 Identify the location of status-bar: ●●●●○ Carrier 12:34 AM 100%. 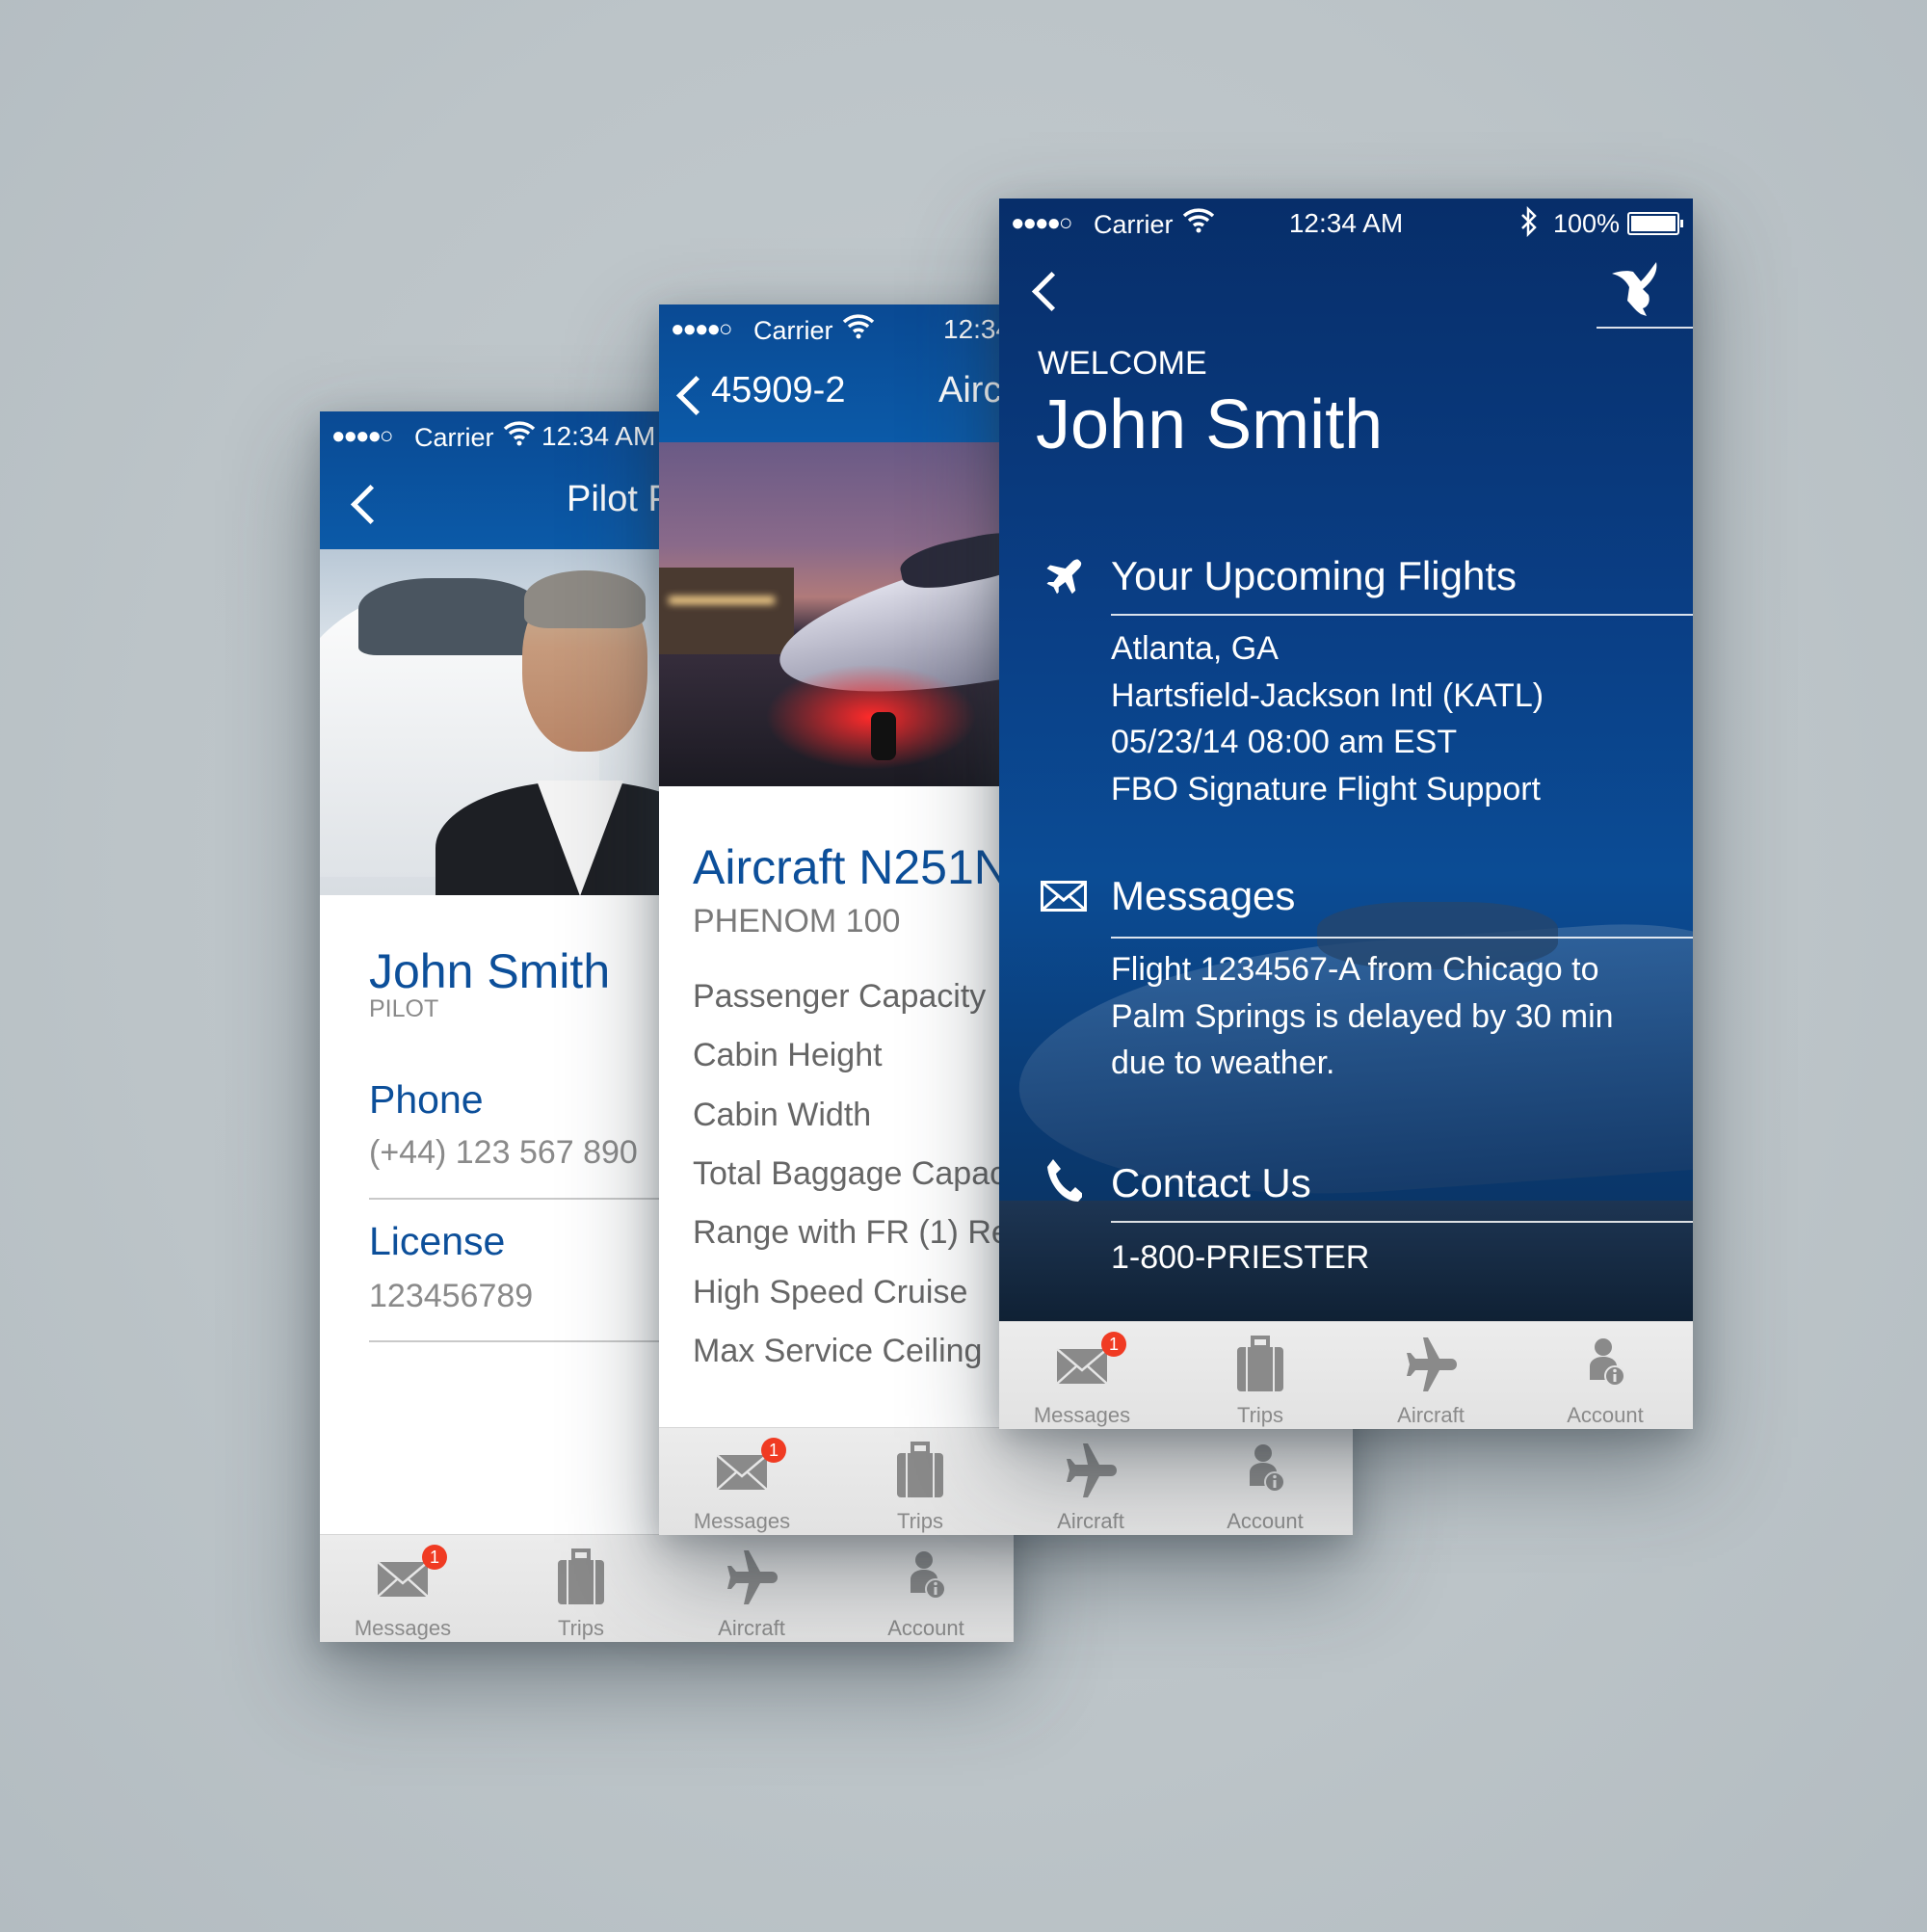
(1346, 225).